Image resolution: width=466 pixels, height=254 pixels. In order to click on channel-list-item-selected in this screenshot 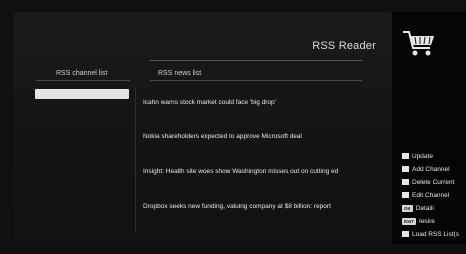, I will do `click(82, 94)`.